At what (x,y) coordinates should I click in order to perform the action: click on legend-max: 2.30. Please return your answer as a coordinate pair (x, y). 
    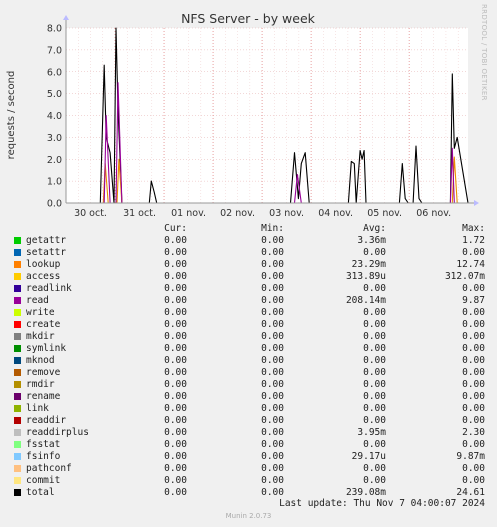
    Looking at the image, I should click on (473, 432).